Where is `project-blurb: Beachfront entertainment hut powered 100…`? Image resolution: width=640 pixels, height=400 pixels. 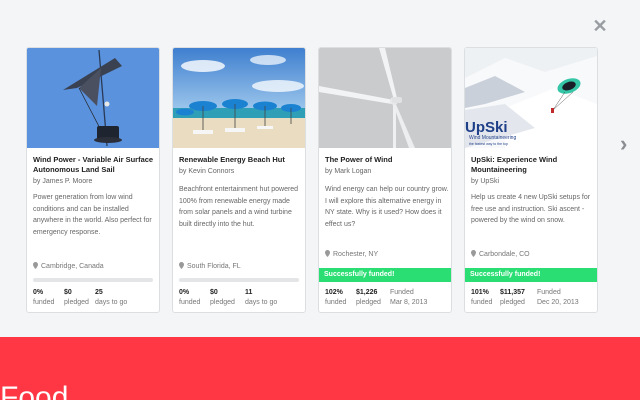 project-blurb: Beachfront entertainment hut powered 100… is located at coordinates (239, 207).